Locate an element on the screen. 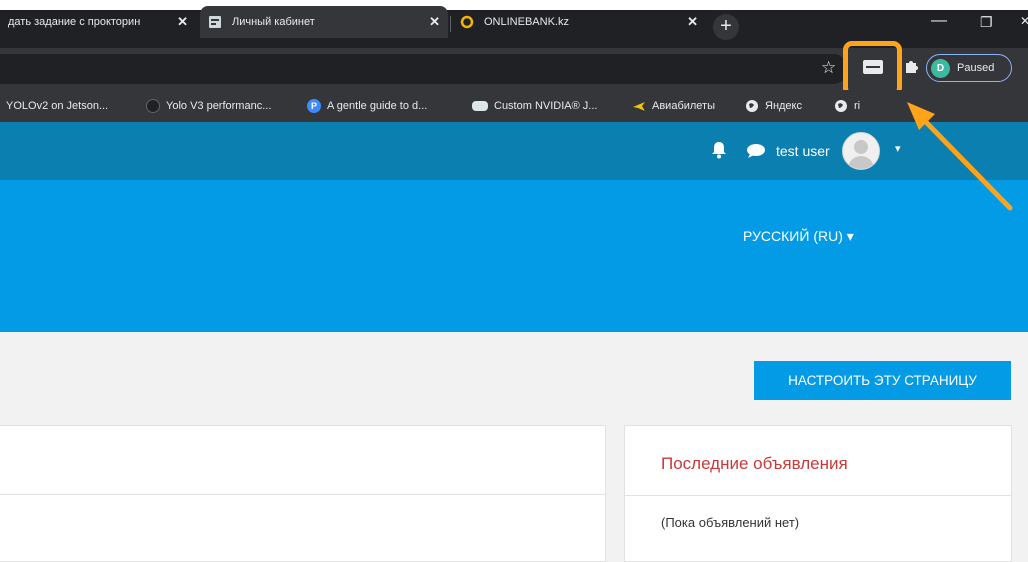 The height and width of the screenshot is (562, 1028). minimize-icon: — is located at coordinates (939, 21).